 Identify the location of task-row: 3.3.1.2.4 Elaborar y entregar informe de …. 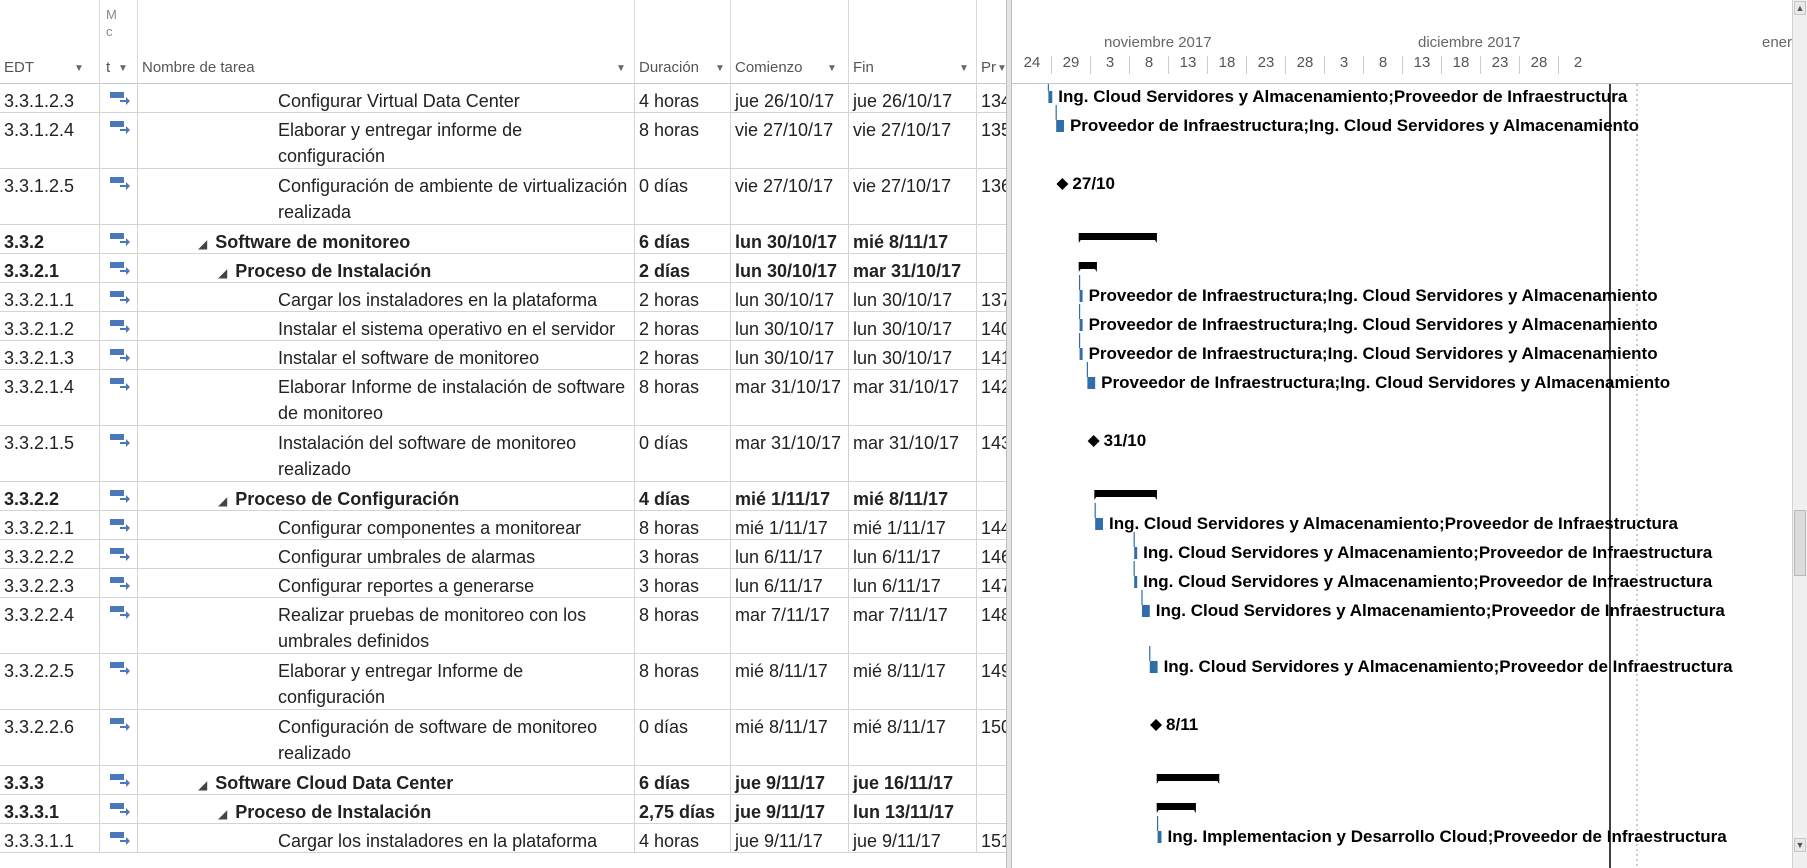
(503, 141).